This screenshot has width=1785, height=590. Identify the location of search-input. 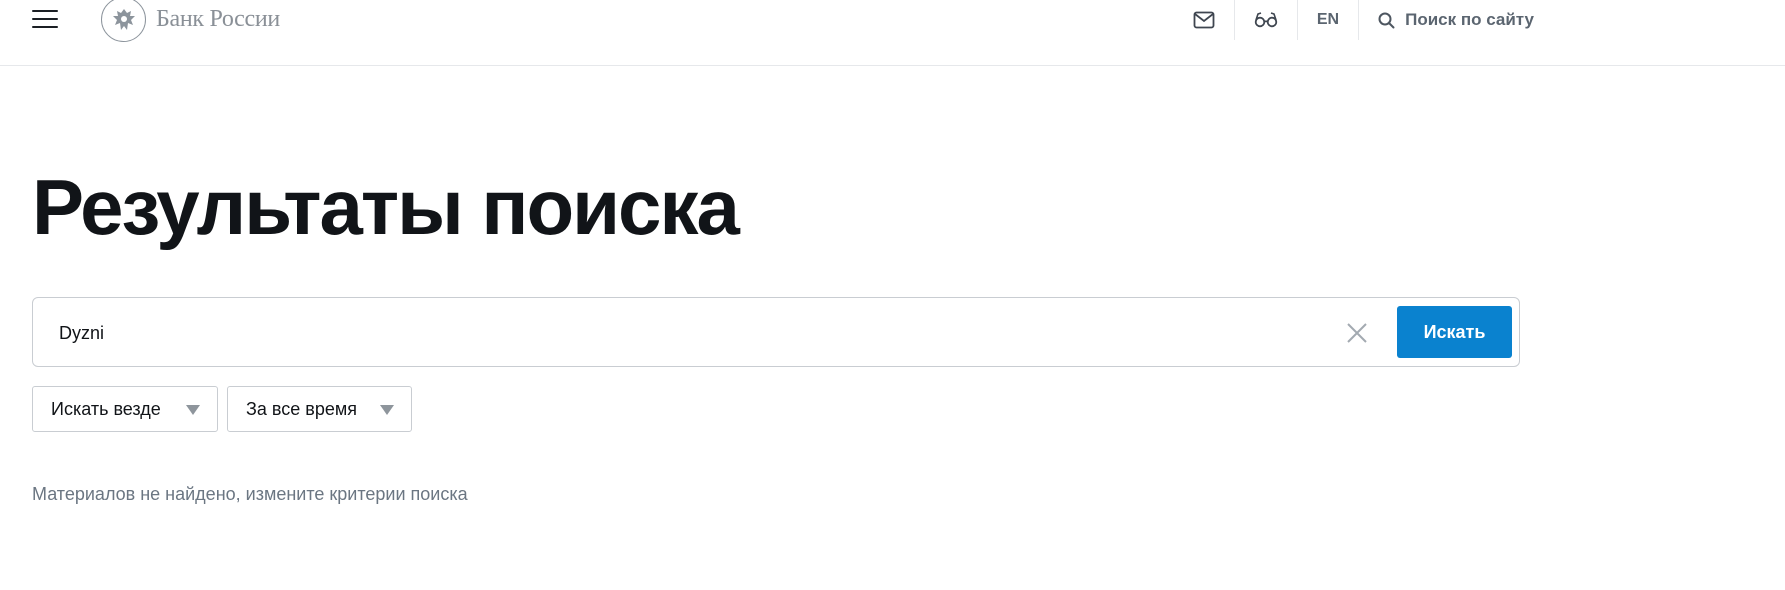
(699, 333).